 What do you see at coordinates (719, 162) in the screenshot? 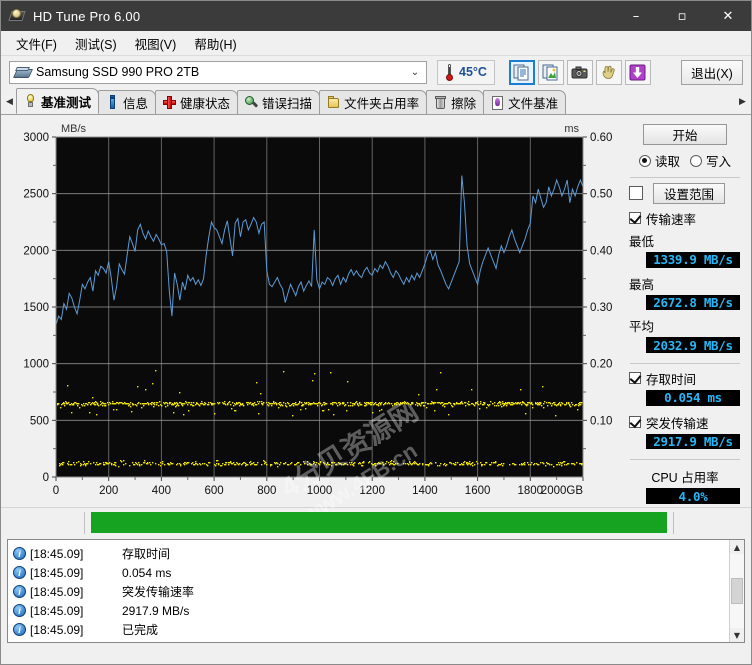
I see `radio-write-label: 写入` at bounding box center [719, 162].